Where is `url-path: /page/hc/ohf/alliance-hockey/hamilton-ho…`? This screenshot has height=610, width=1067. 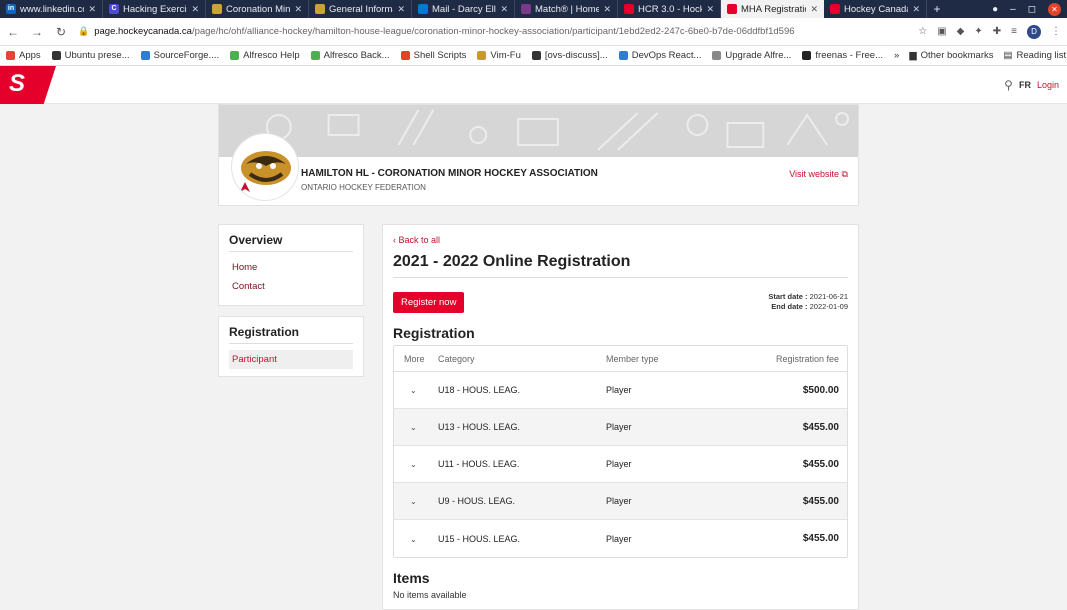
url-path: /page/hc/ohf/alliance-hockey/hamilton-ho… is located at coordinates (493, 31).